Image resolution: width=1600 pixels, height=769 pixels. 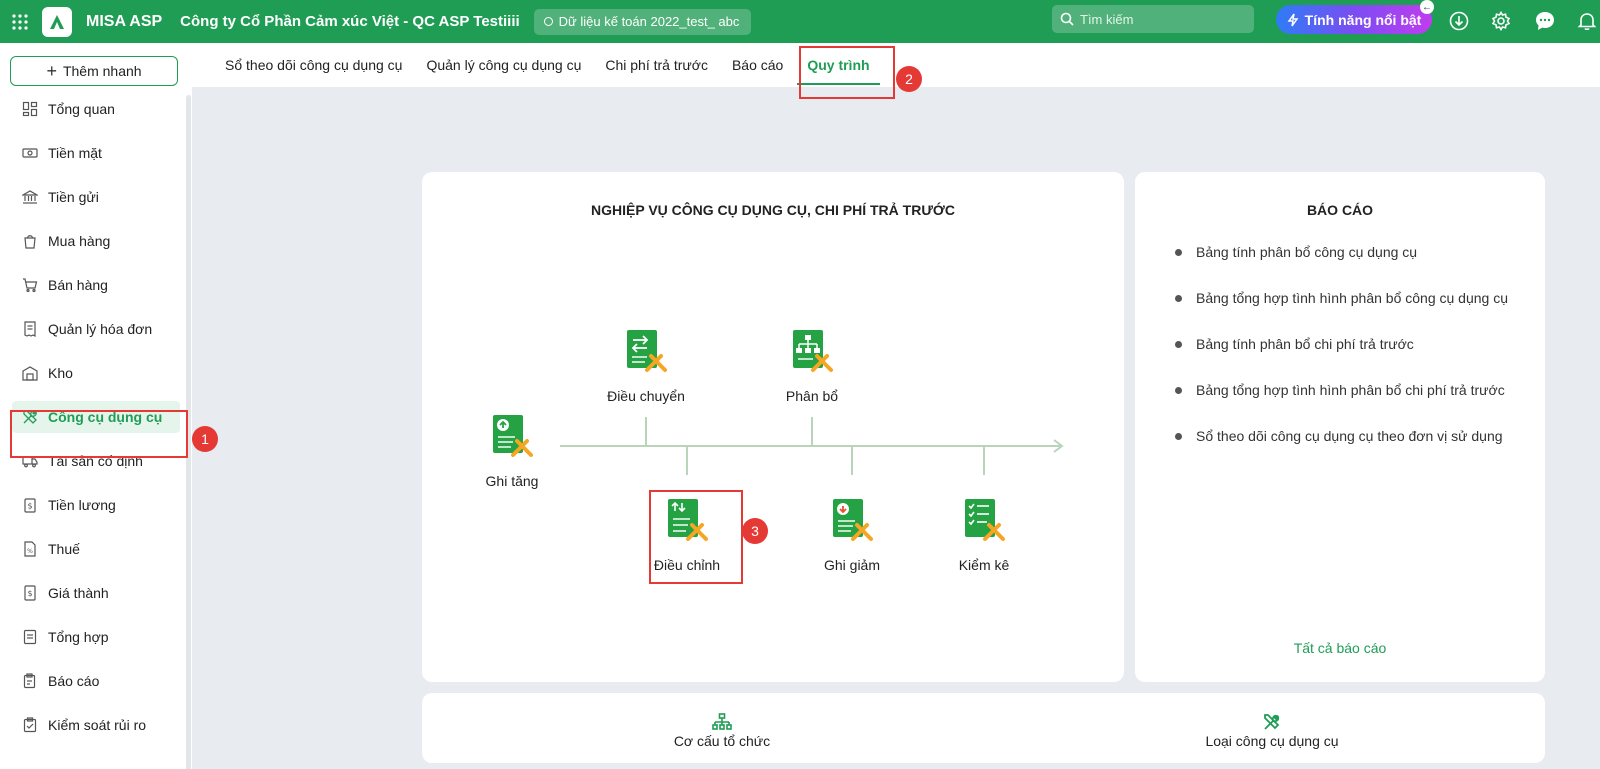 I want to click on process-node-allocation: Phân bổ, so click(x=812, y=366).